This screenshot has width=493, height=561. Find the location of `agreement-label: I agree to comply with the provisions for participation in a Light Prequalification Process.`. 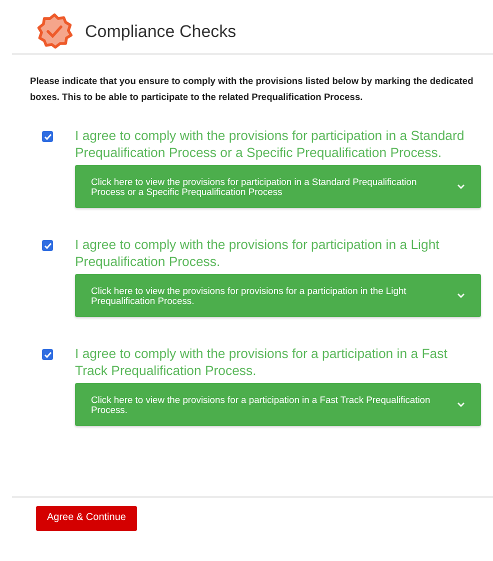

agreement-label: I agree to comply with the provisions for participation in a Light Prequalification Process. is located at coordinates (257, 253).